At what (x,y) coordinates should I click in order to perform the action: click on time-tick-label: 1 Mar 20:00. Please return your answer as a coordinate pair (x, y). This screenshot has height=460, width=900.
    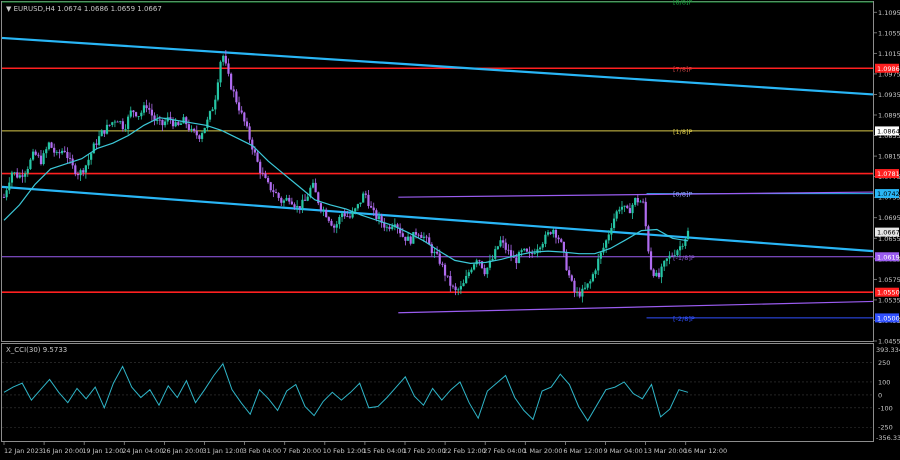
    Looking at the image, I should click on (542, 451).